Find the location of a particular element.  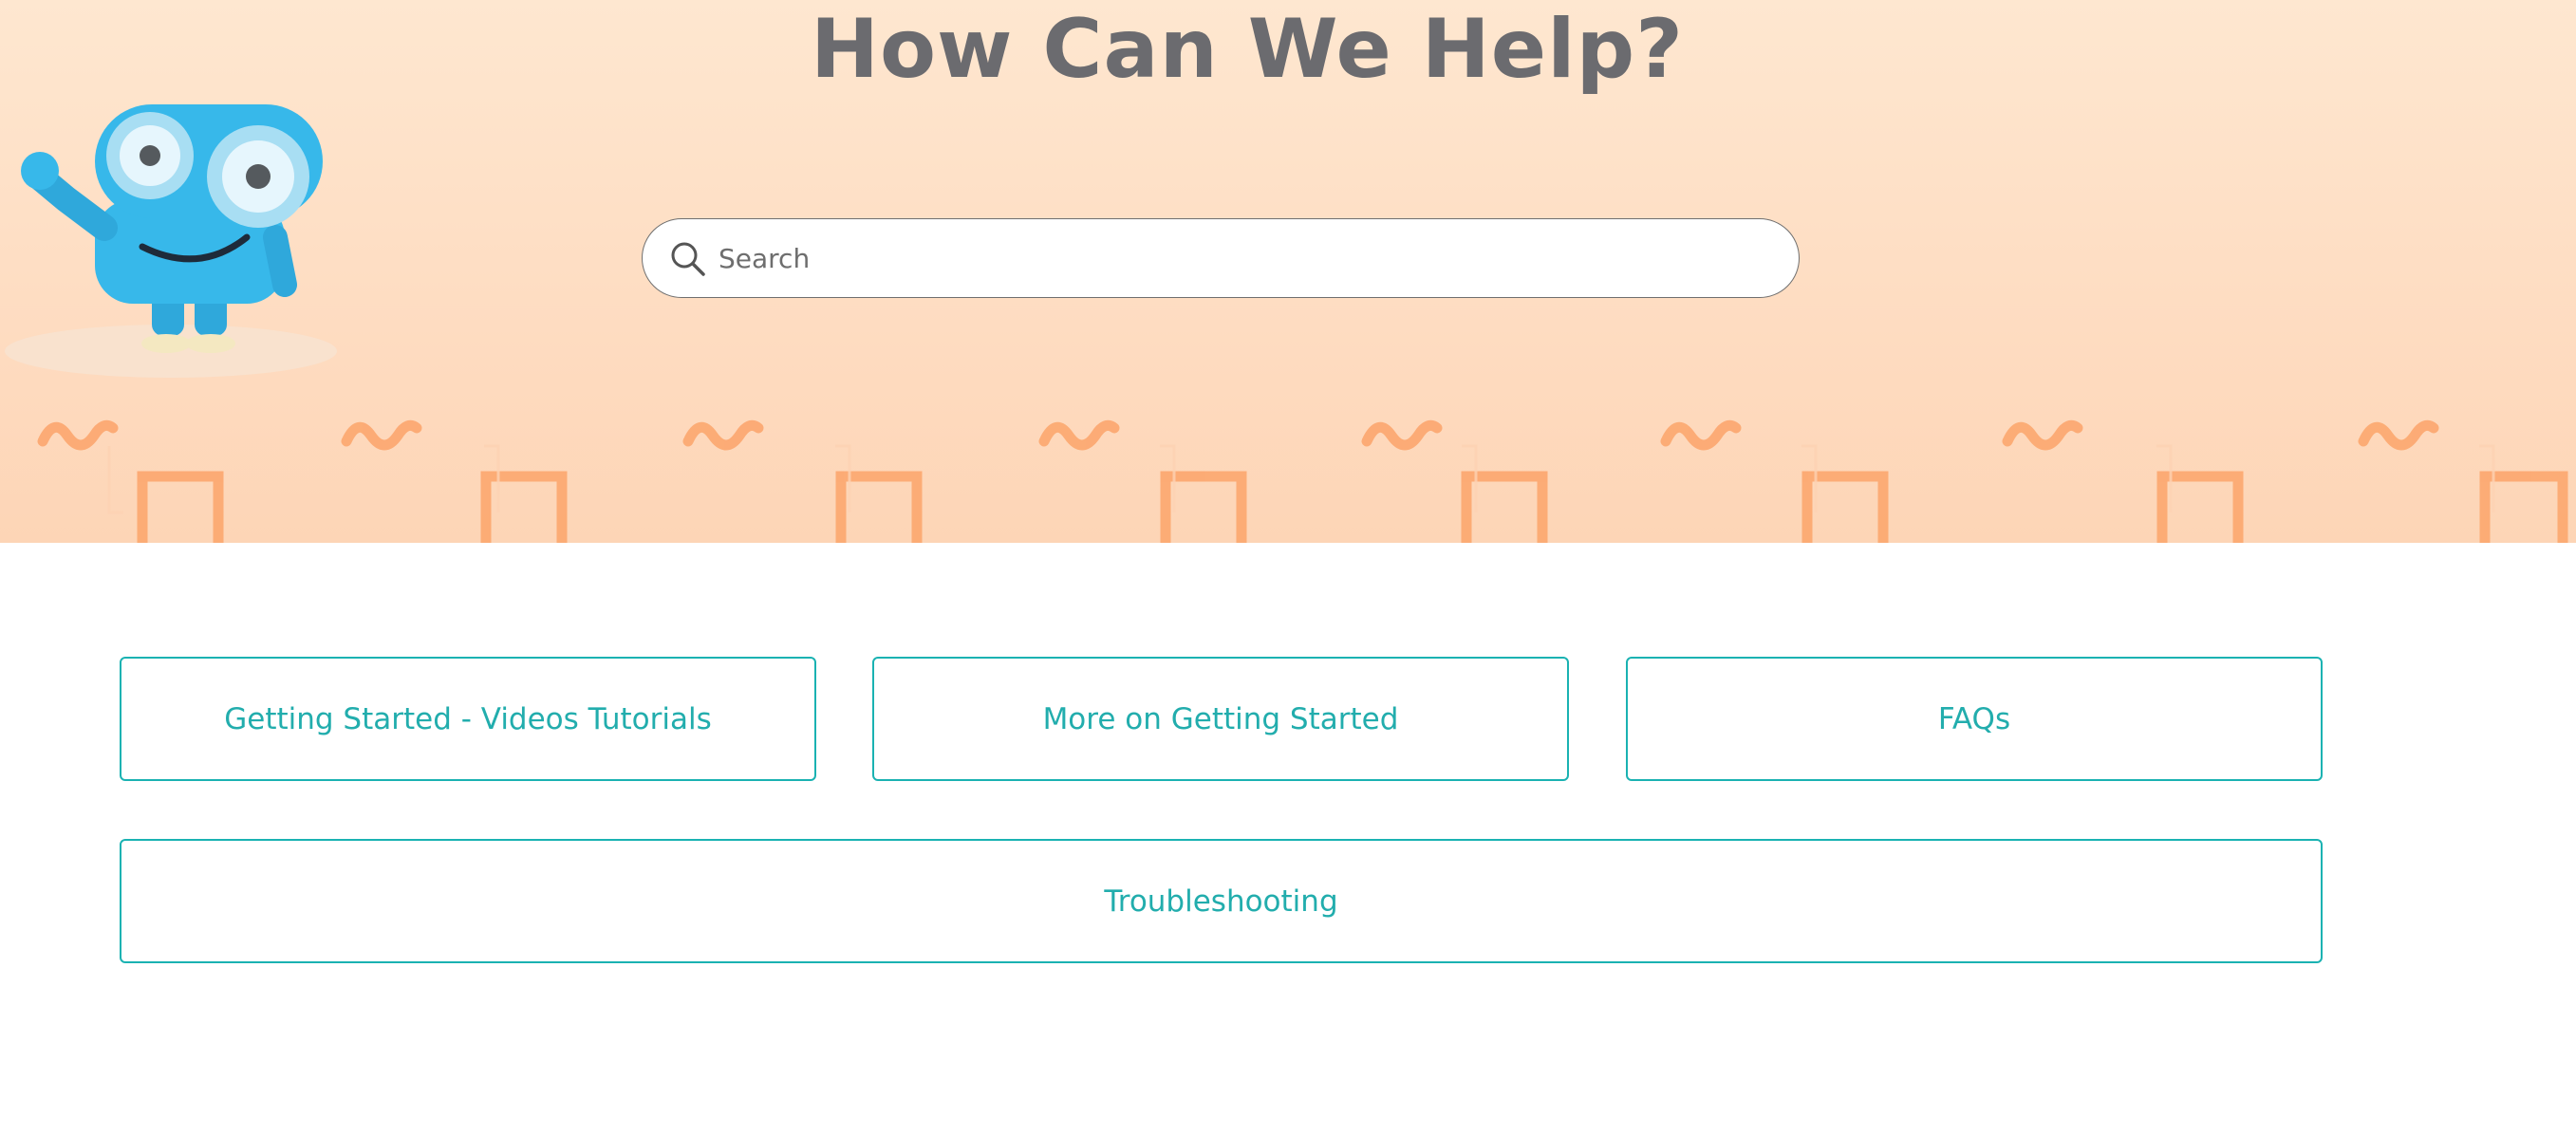

troubleshooting-button: Troubleshooting is located at coordinates (1221, 901).